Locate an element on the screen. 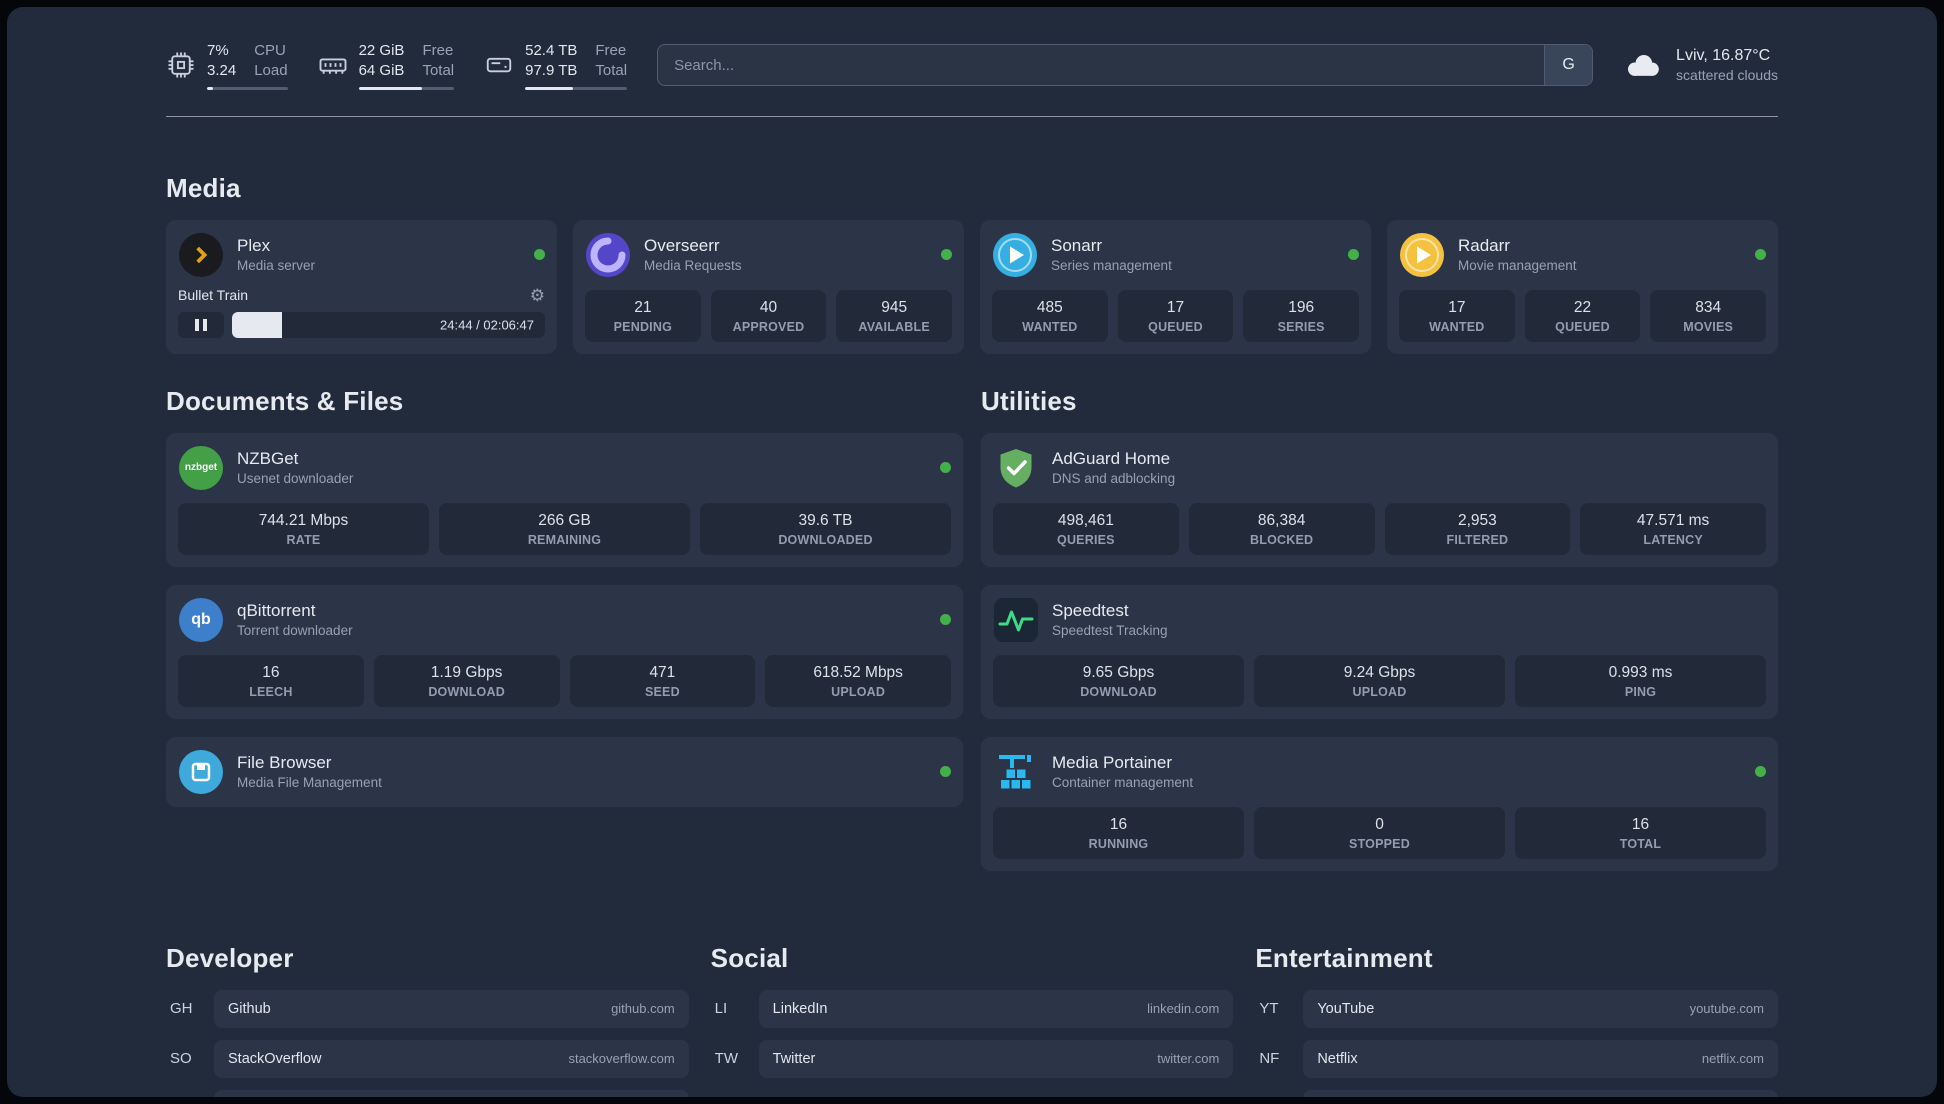  service-description: Movie management is located at coordinates (1517, 265).